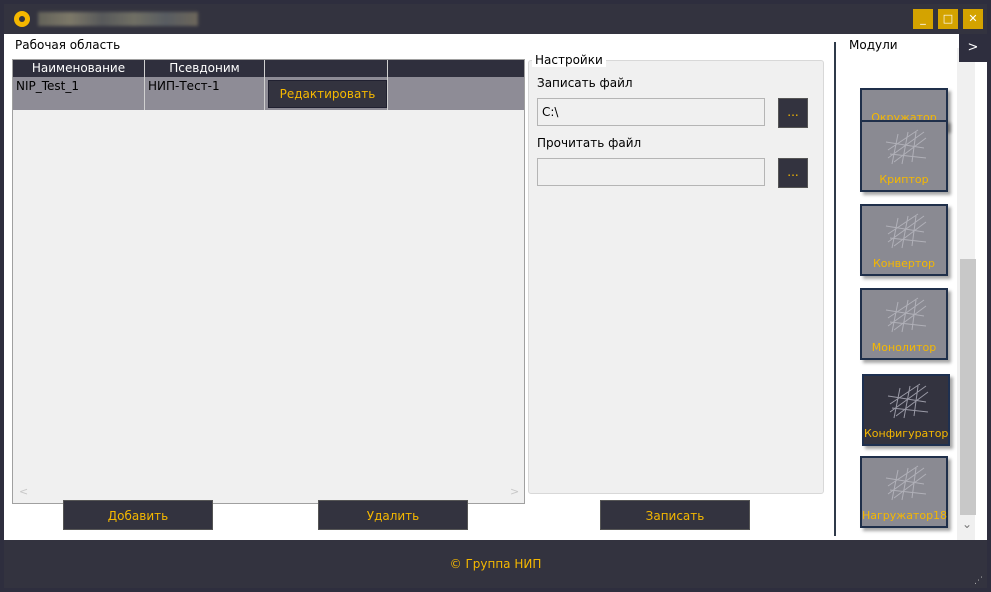 Image resolution: width=991 pixels, height=592 pixels. Describe the element at coordinates (948, 19) in the screenshot. I see `maximize-button: □` at that location.